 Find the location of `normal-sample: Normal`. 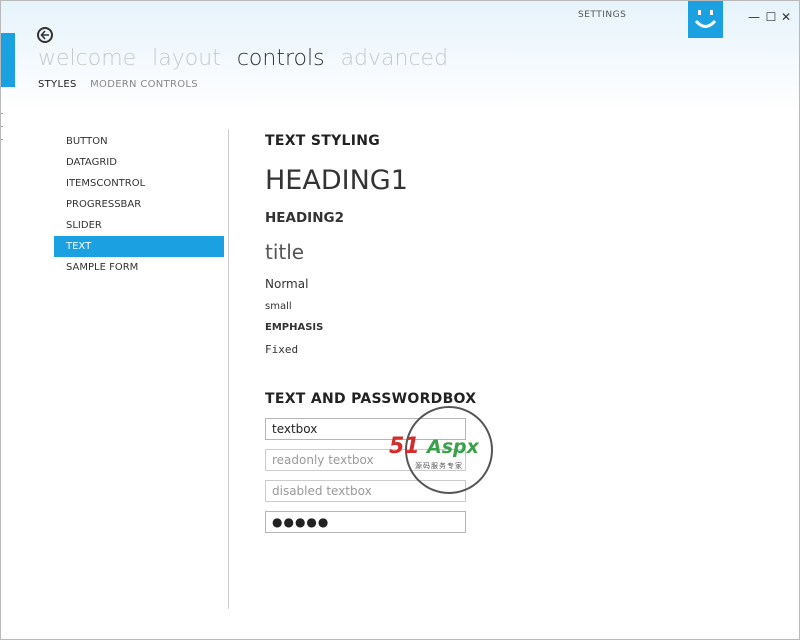

normal-sample: Normal is located at coordinates (287, 284).